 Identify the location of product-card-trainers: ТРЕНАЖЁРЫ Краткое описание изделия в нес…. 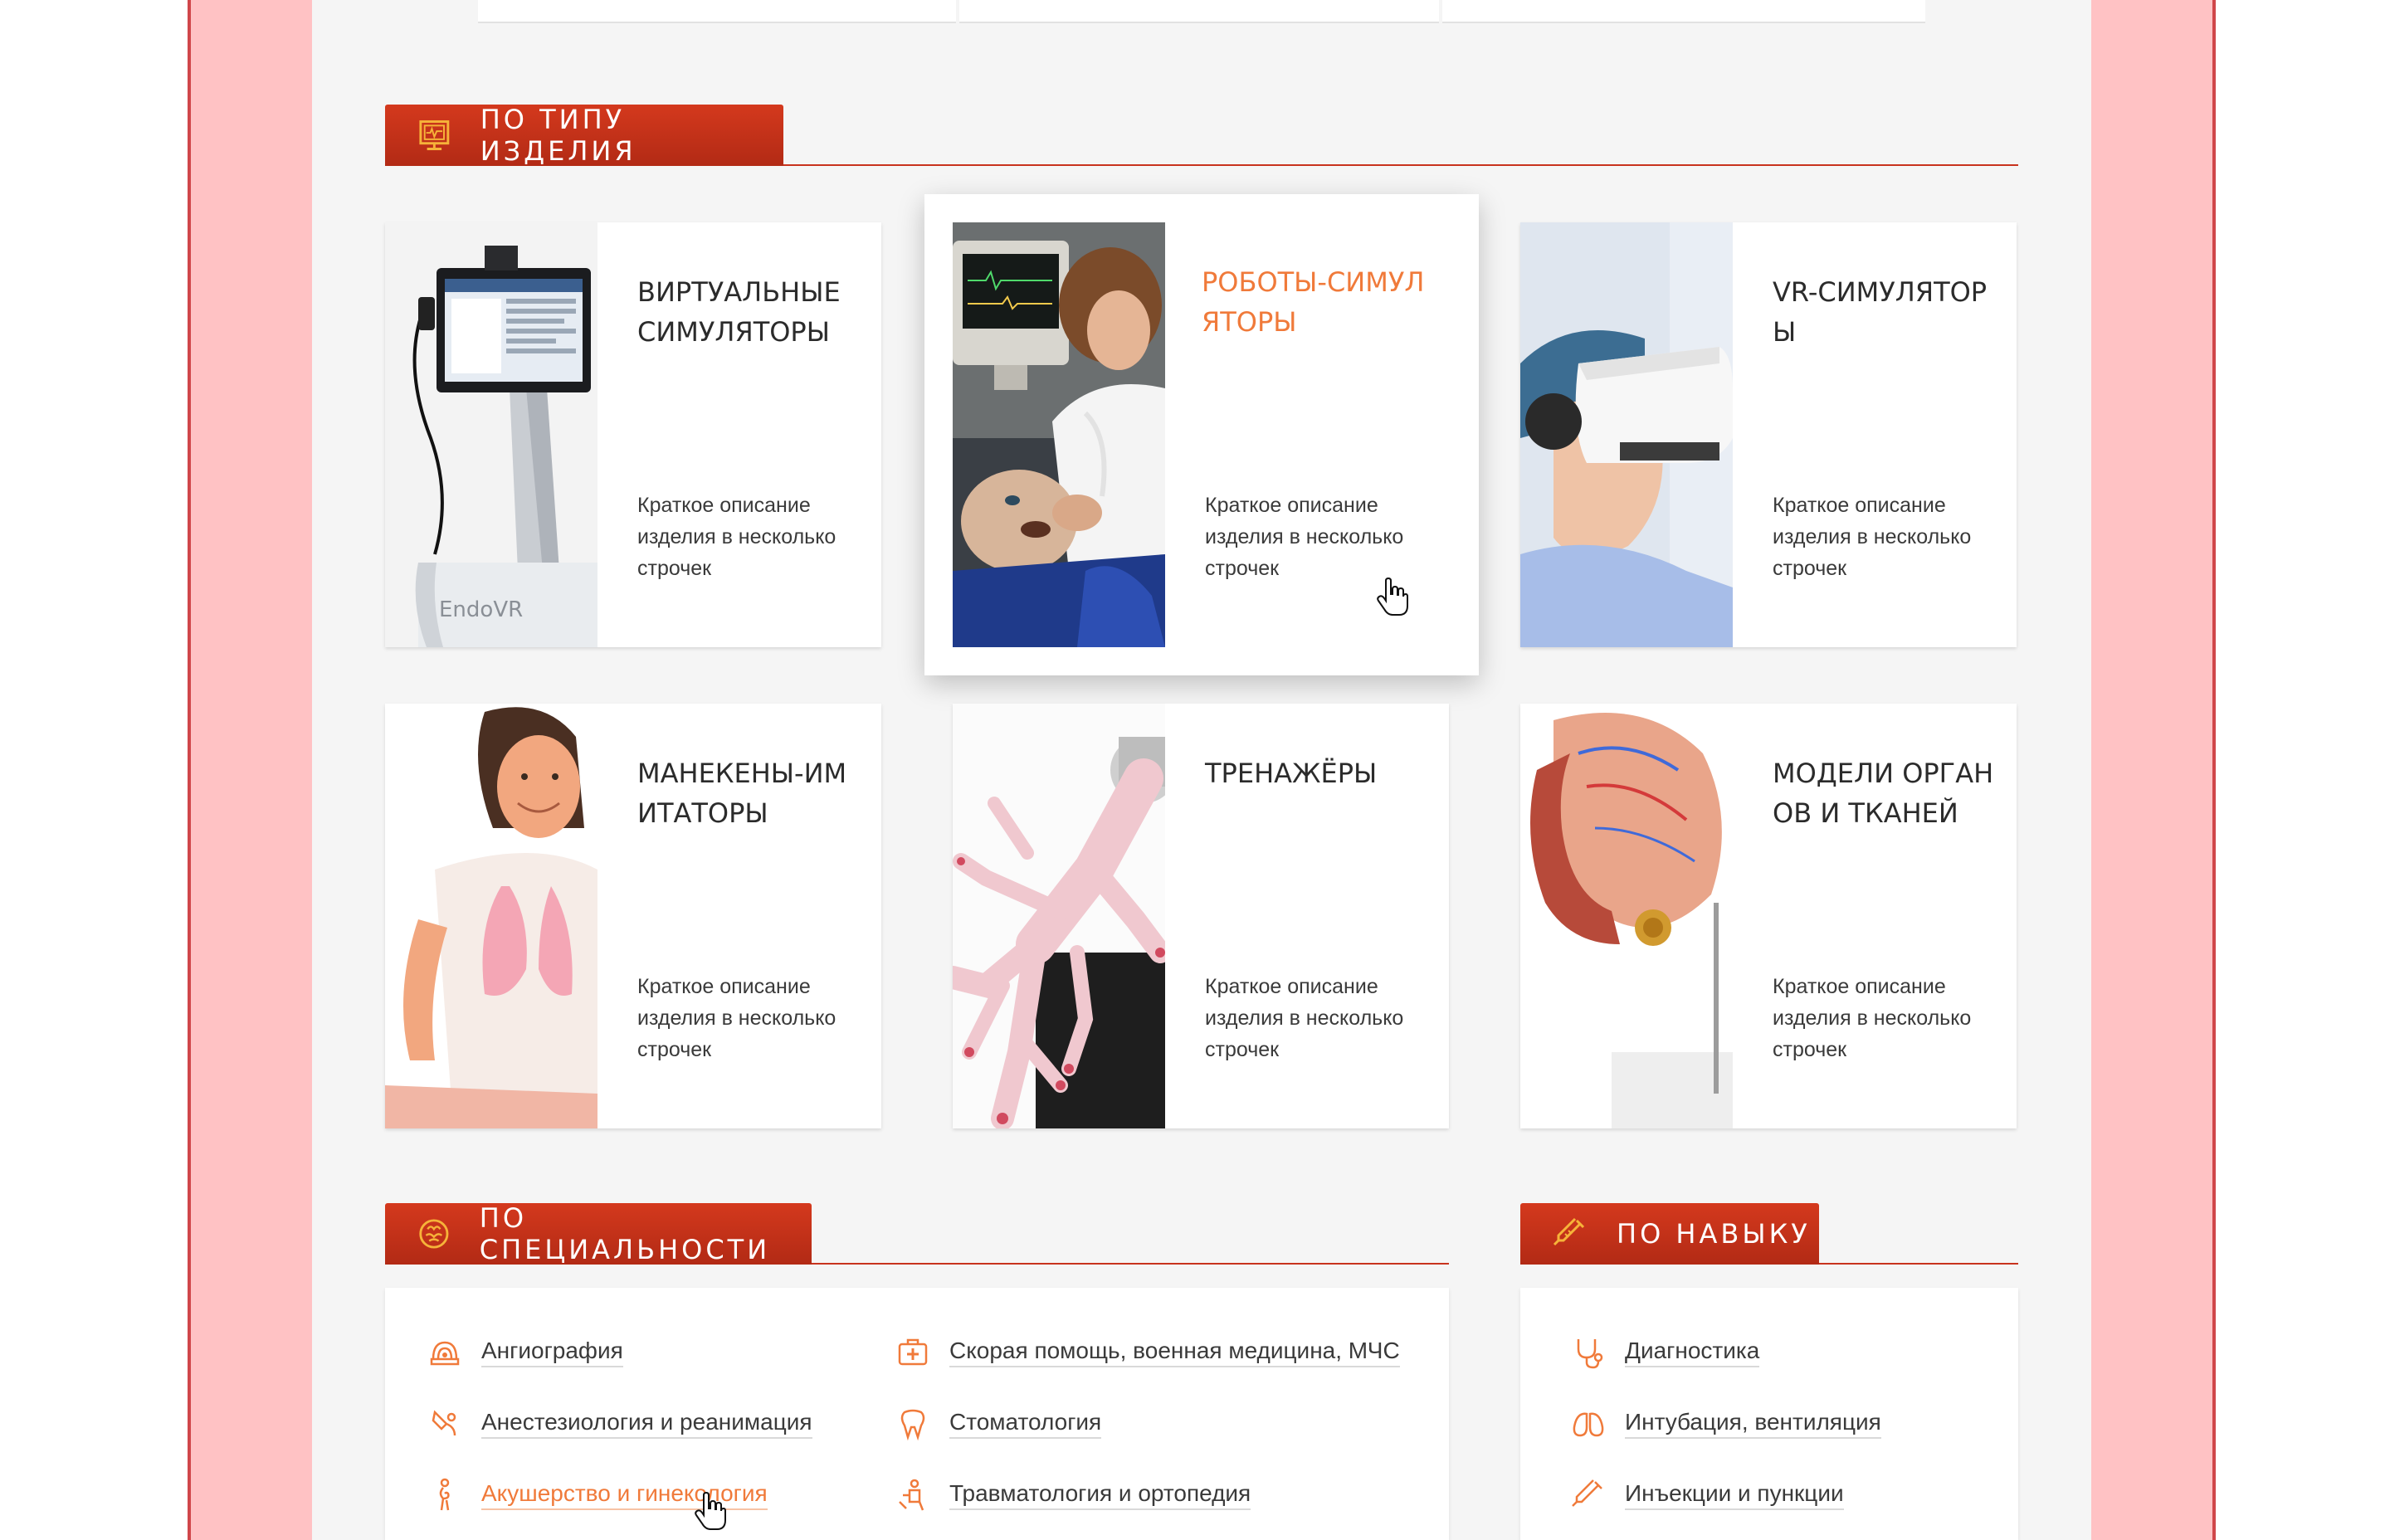
(1201, 916).